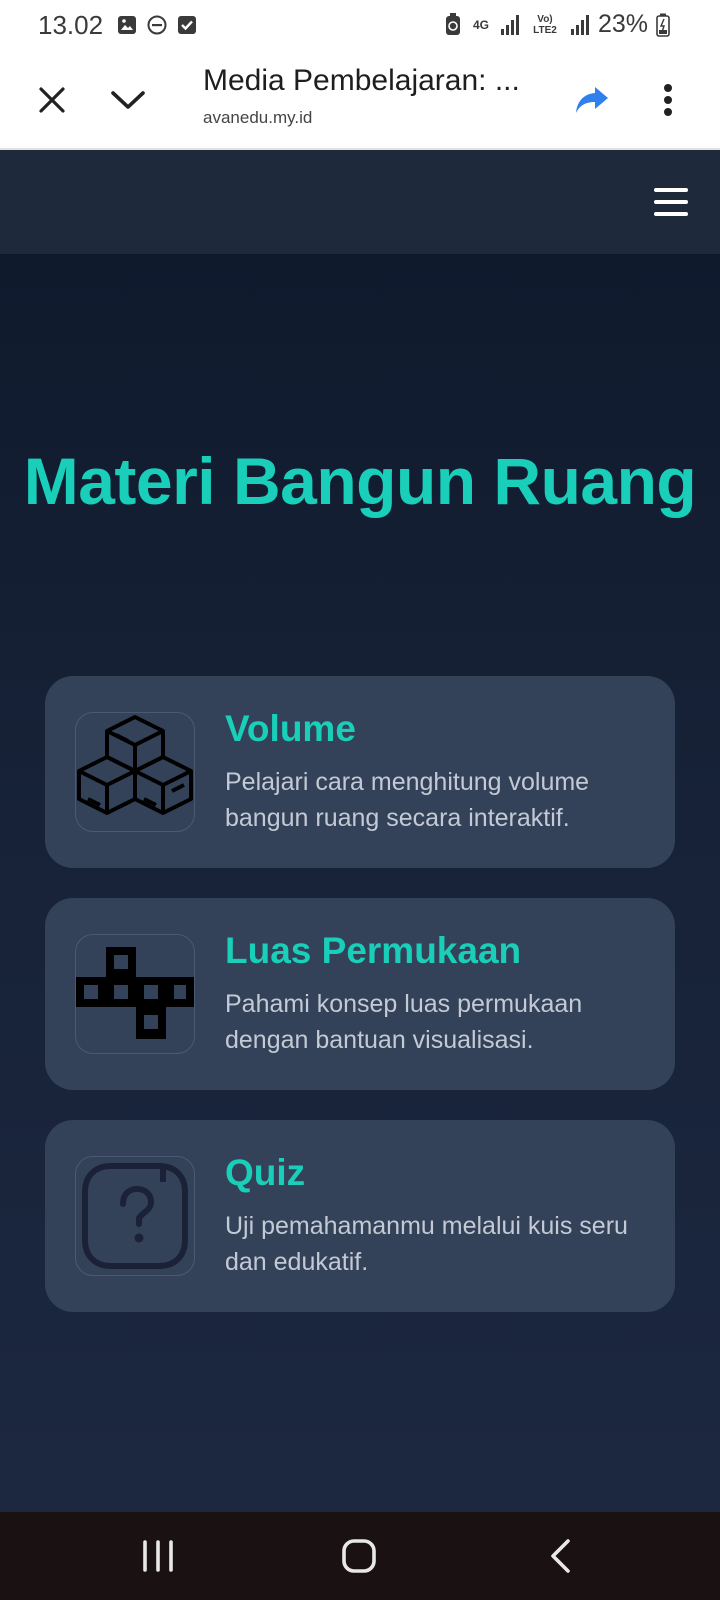 This screenshot has height=1600, width=720. Describe the element at coordinates (360, 26) in the screenshot. I see `status-bar: 13.02 4G Vo) LTE2 23%` at that location.